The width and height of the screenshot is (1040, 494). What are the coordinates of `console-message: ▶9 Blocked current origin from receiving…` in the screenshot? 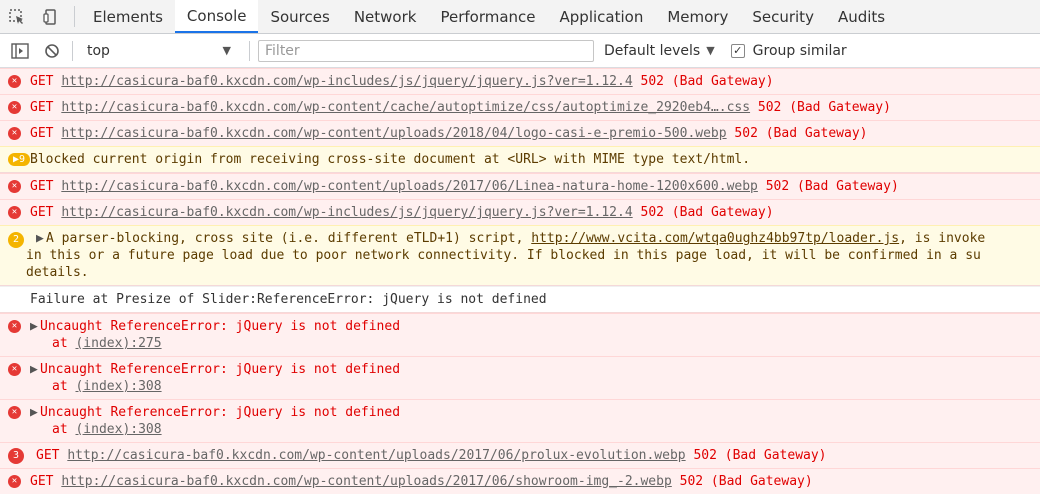 It's located at (520, 159).